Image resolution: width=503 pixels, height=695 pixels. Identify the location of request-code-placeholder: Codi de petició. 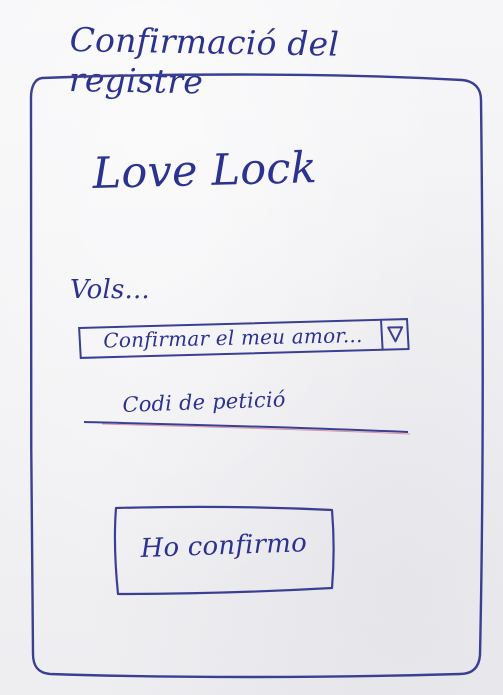
(204, 402).